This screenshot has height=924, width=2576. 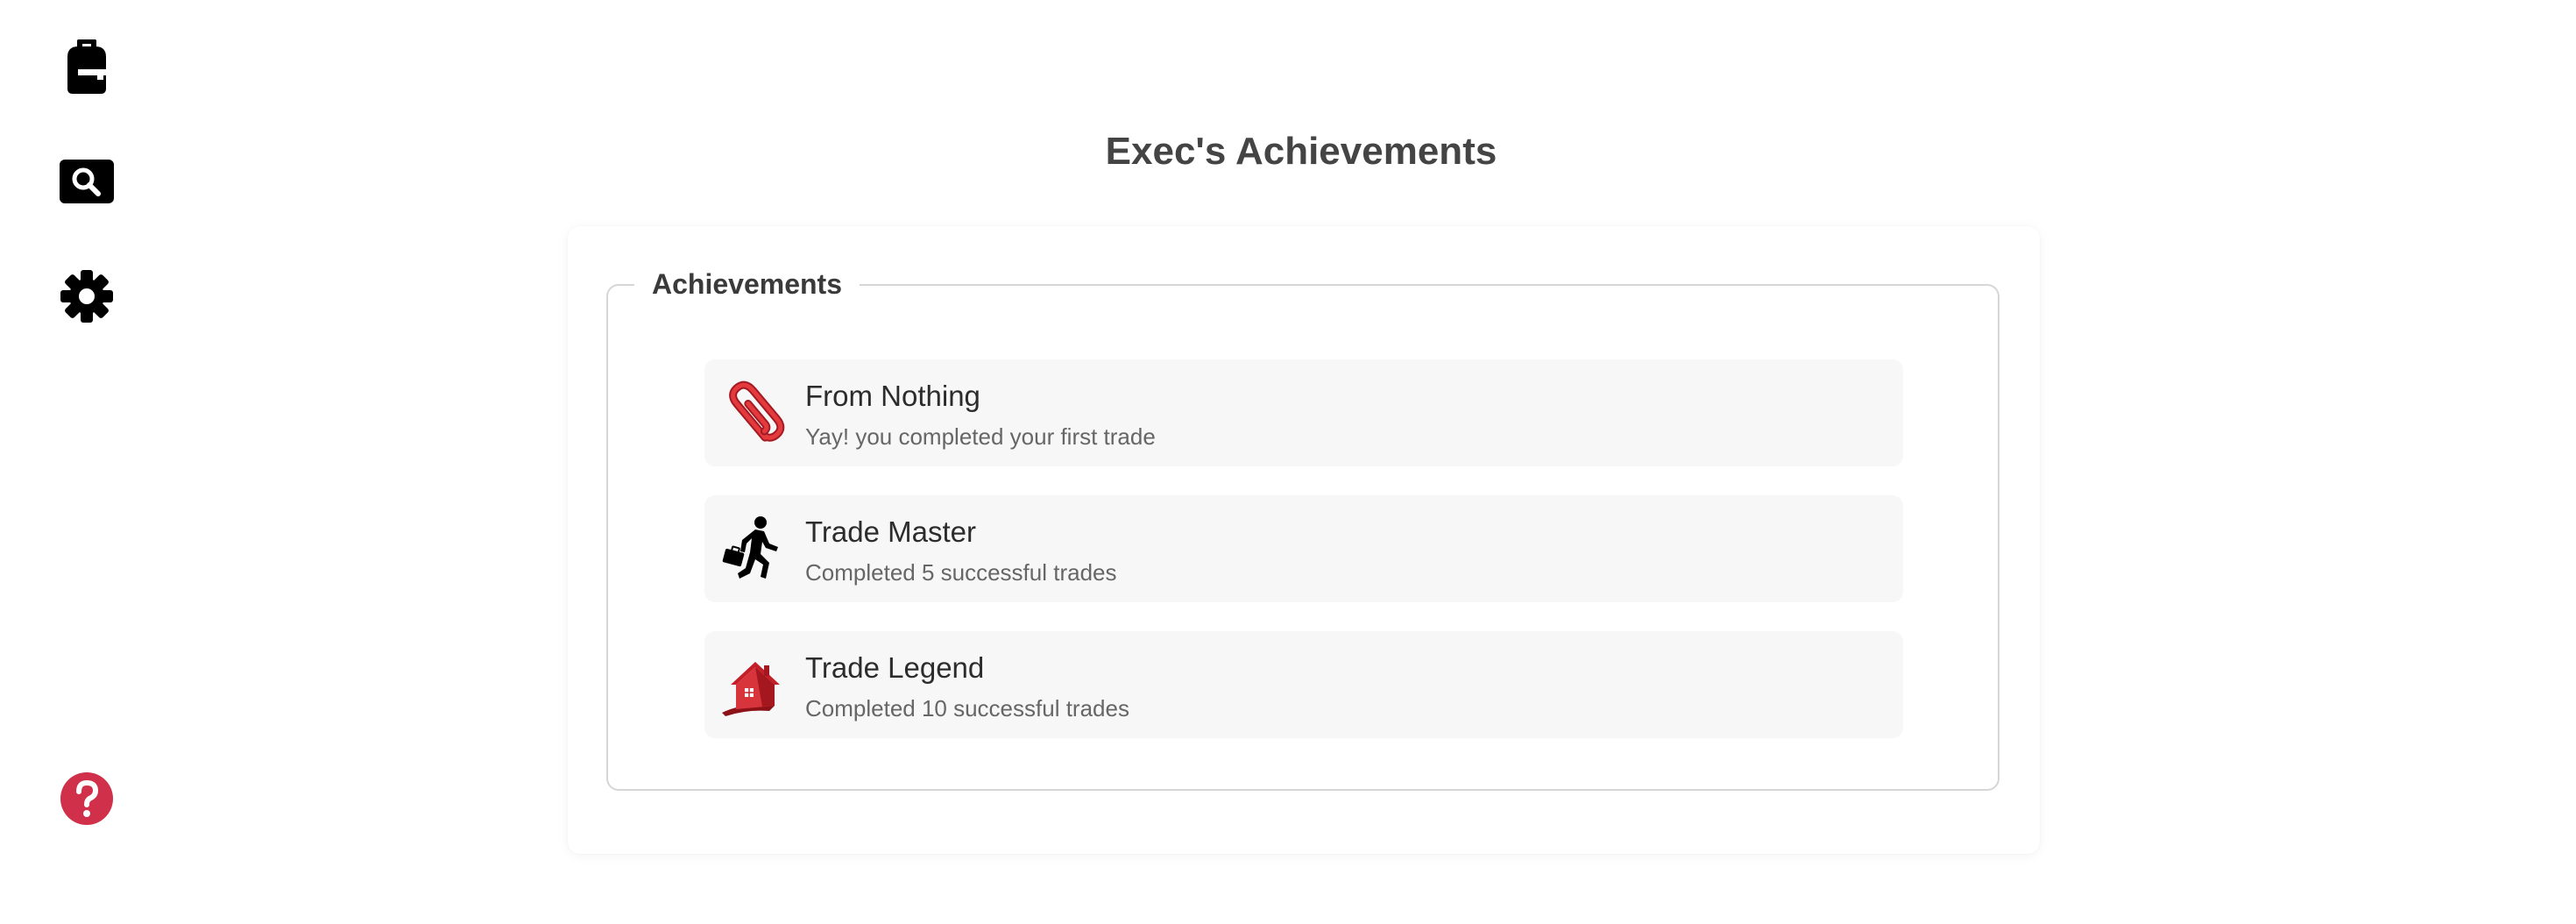 I want to click on backpack-icon, so click(x=86, y=66).